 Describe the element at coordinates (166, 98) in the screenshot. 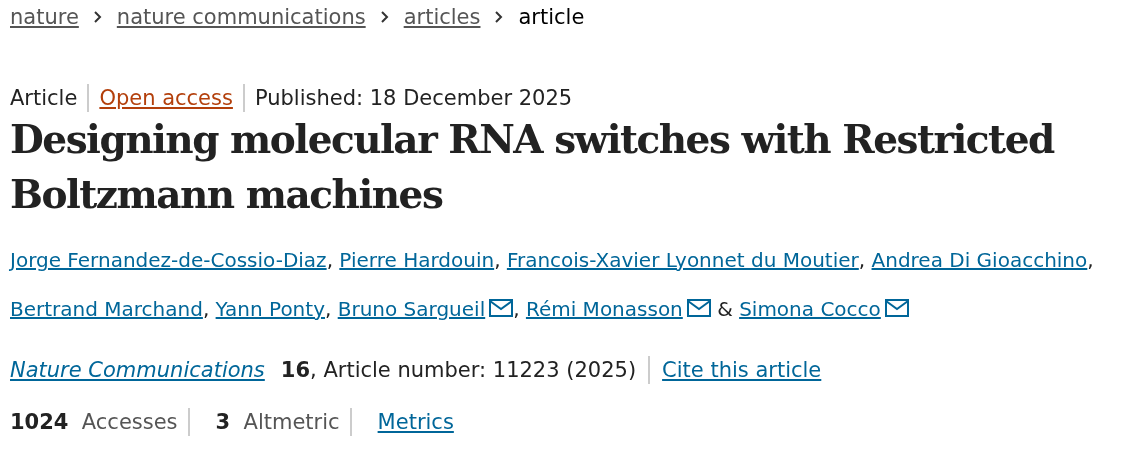

I see `open-access-link: Open access` at that location.